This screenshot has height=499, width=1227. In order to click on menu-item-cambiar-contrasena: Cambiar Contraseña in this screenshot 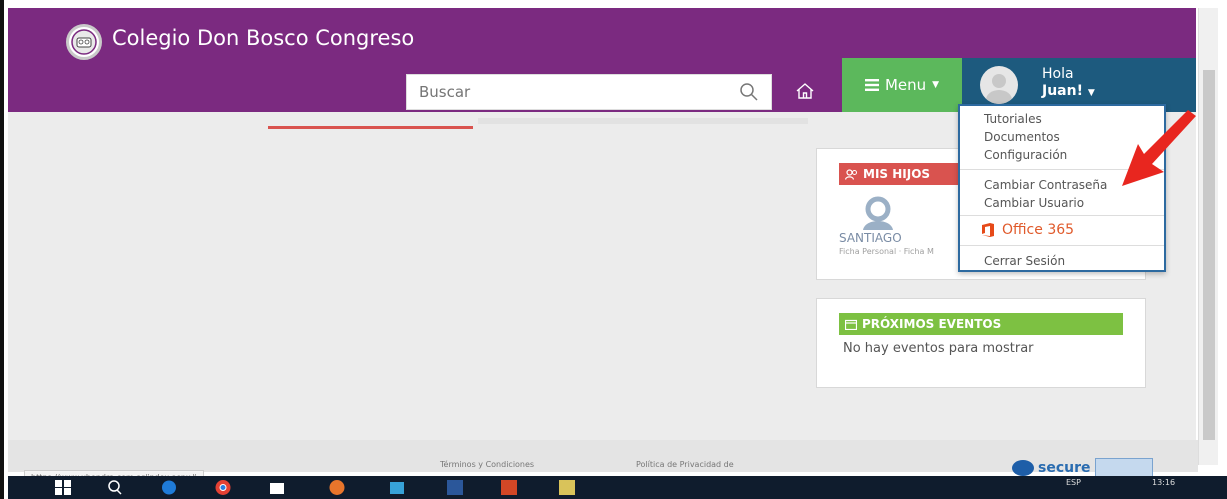, I will do `click(1045, 185)`.